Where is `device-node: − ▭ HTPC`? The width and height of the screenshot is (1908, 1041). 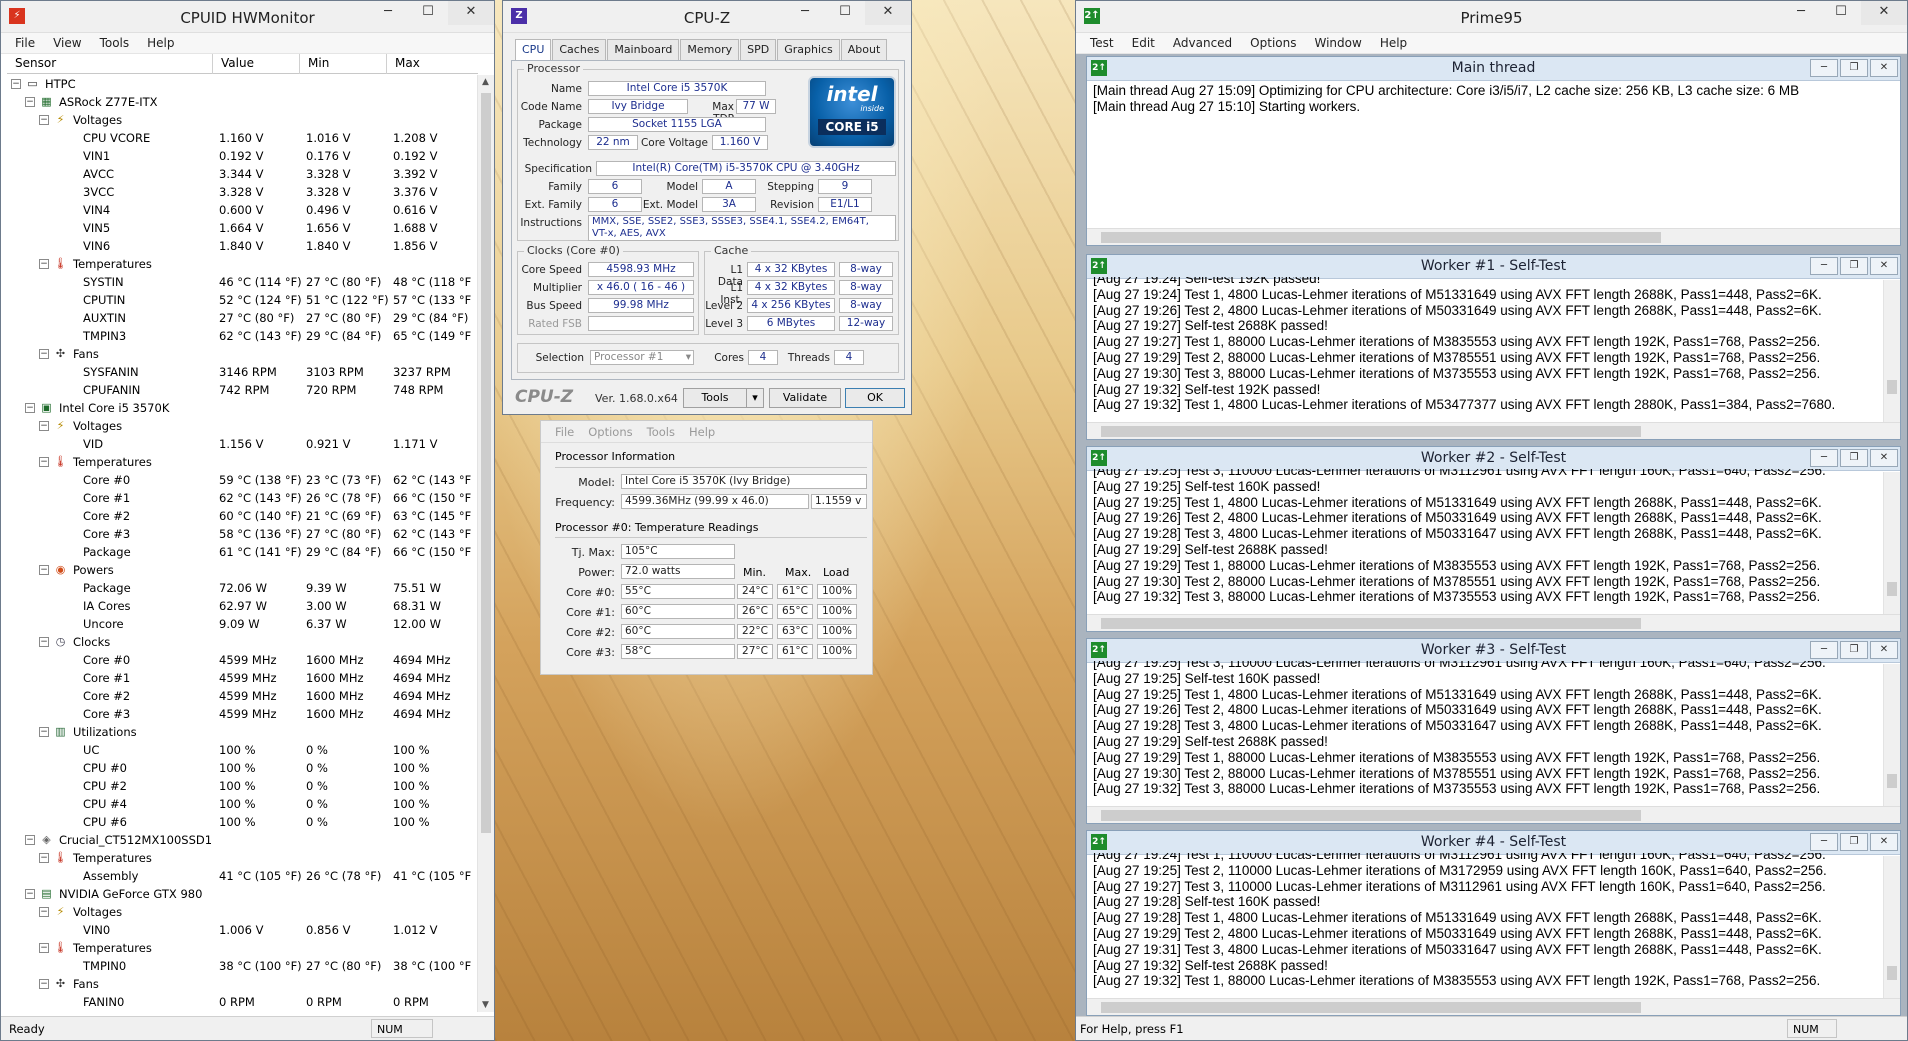
device-node: − ▭ HTPC is located at coordinates (239, 84).